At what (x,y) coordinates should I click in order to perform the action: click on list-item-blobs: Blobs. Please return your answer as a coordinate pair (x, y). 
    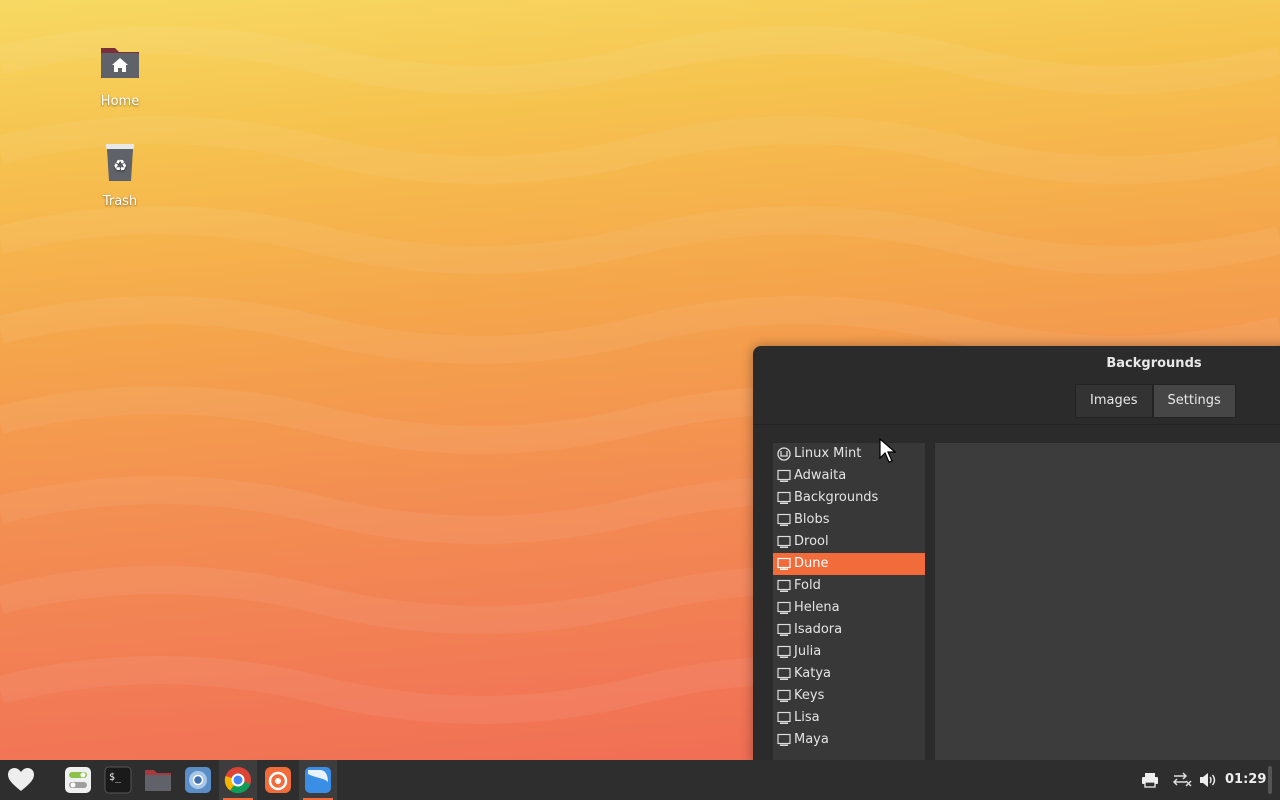
    Looking at the image, I should click on (849, 520).